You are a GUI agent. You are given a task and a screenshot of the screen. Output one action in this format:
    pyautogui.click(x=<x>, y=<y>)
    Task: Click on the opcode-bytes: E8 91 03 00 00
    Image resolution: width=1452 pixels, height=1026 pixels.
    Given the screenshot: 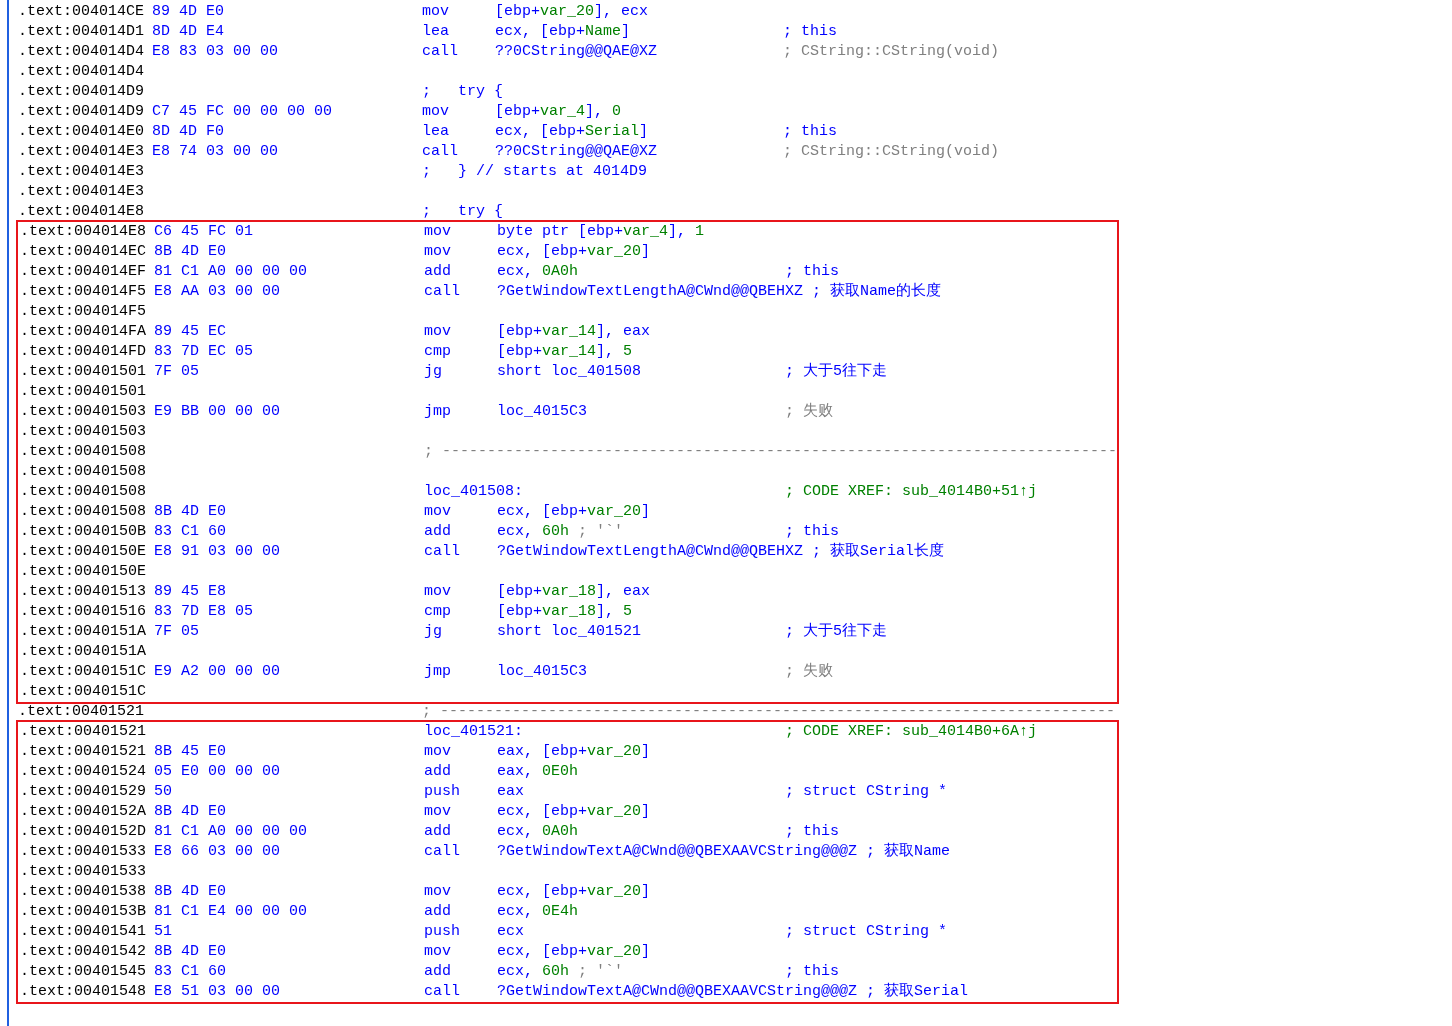 What is the action you would take?
    pyautogui.click(x=217, y=552)
    